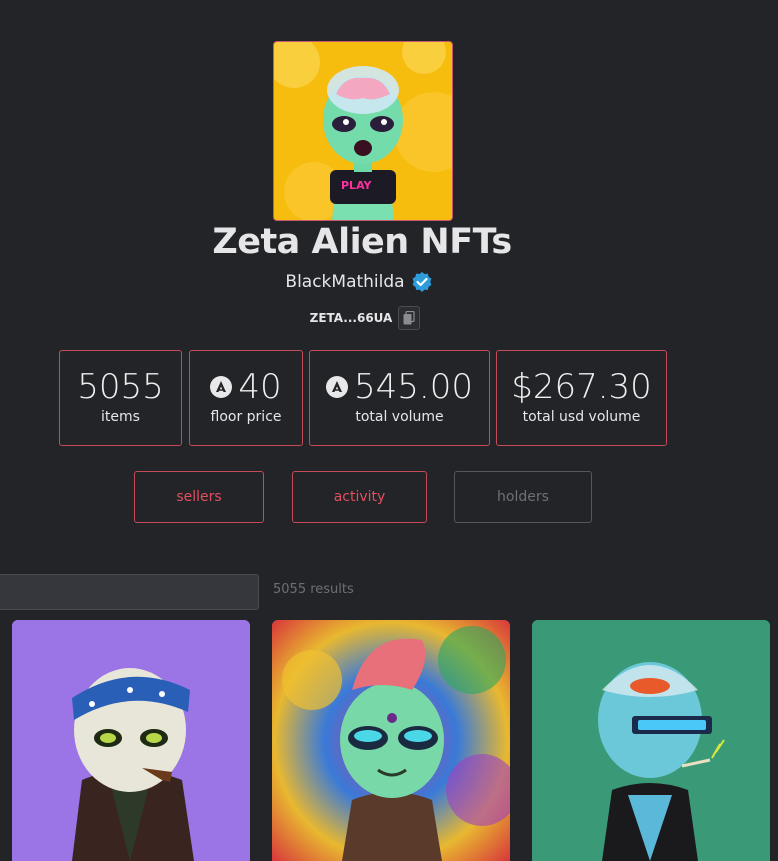  I want to click on verified-badge-icon, so click(422, 282).